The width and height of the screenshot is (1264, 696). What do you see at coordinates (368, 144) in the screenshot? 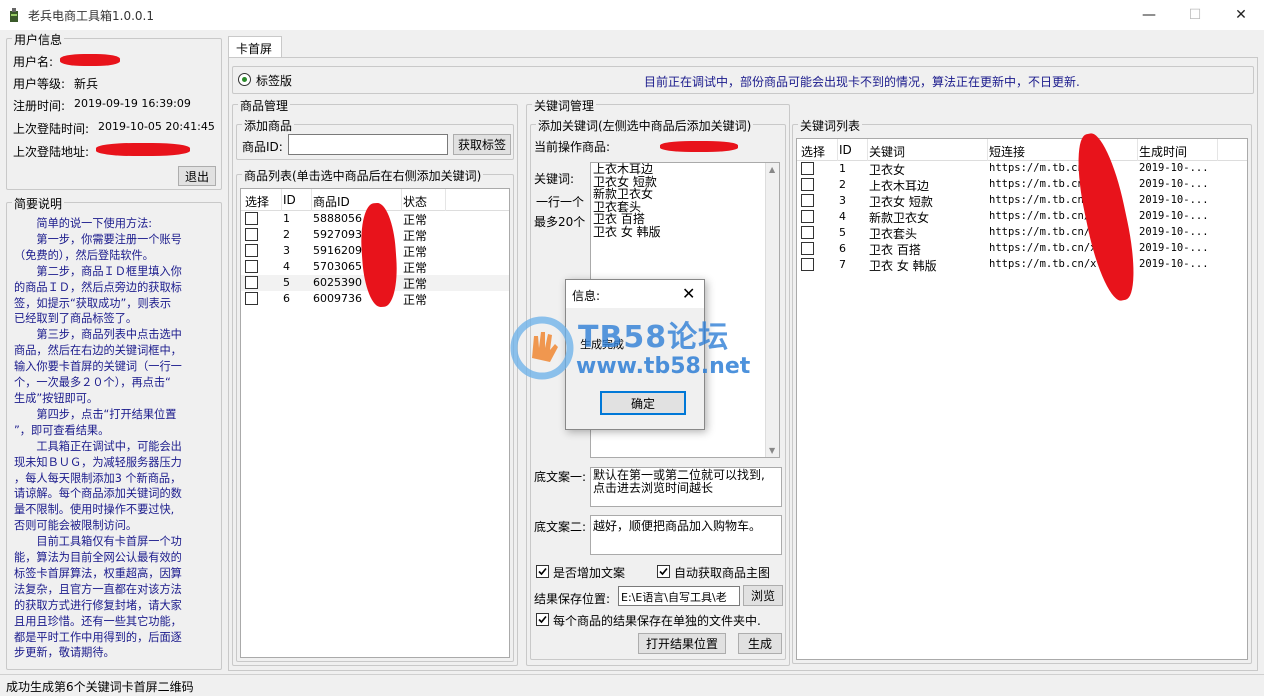
I see `product-id-input` at bounding box center [368, 144].